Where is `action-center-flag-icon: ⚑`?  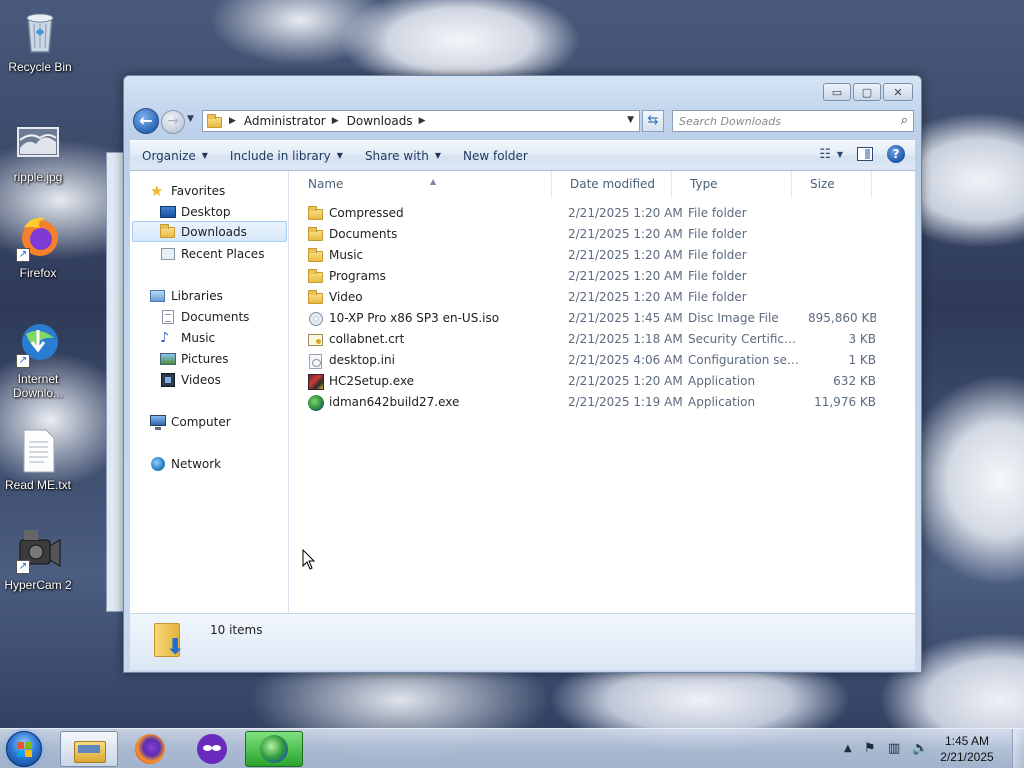
action-center-flag-icon: ⚑ is located at coordinates (870, 748).